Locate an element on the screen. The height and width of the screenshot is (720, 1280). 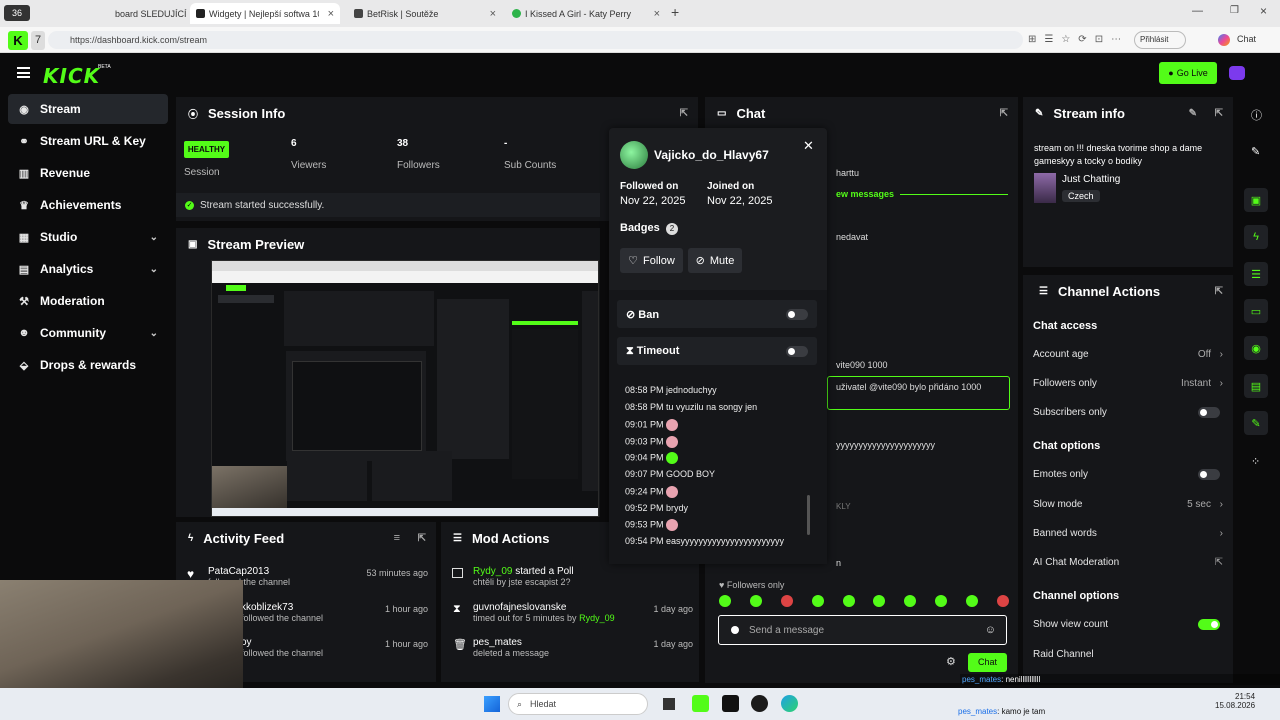
close-window-icon: × is located at coordinates (1263, 11).